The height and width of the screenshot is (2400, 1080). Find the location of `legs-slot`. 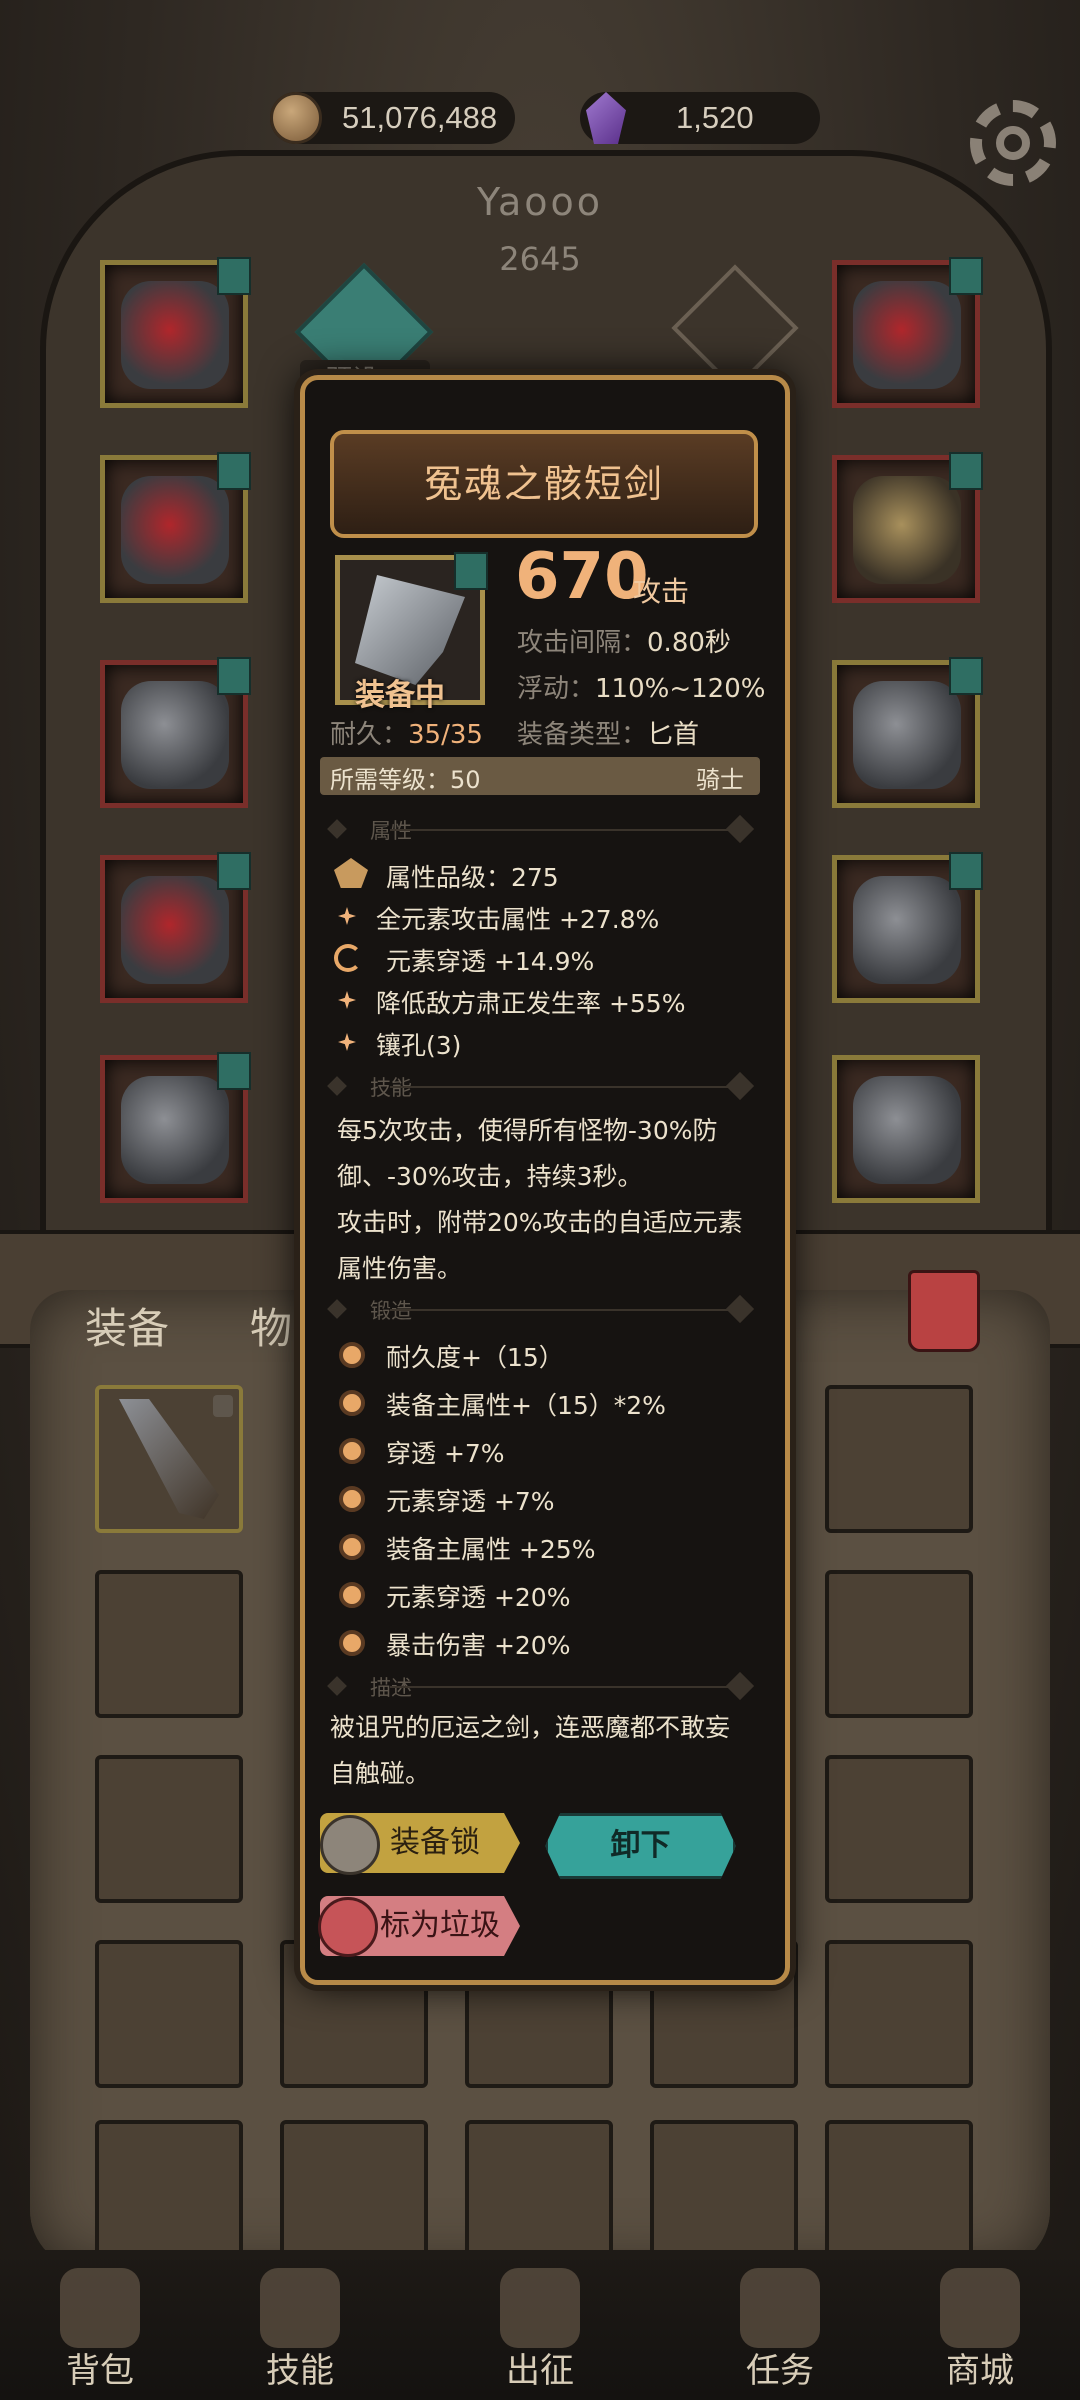

legs-slot is located at coordinates (175, 927).